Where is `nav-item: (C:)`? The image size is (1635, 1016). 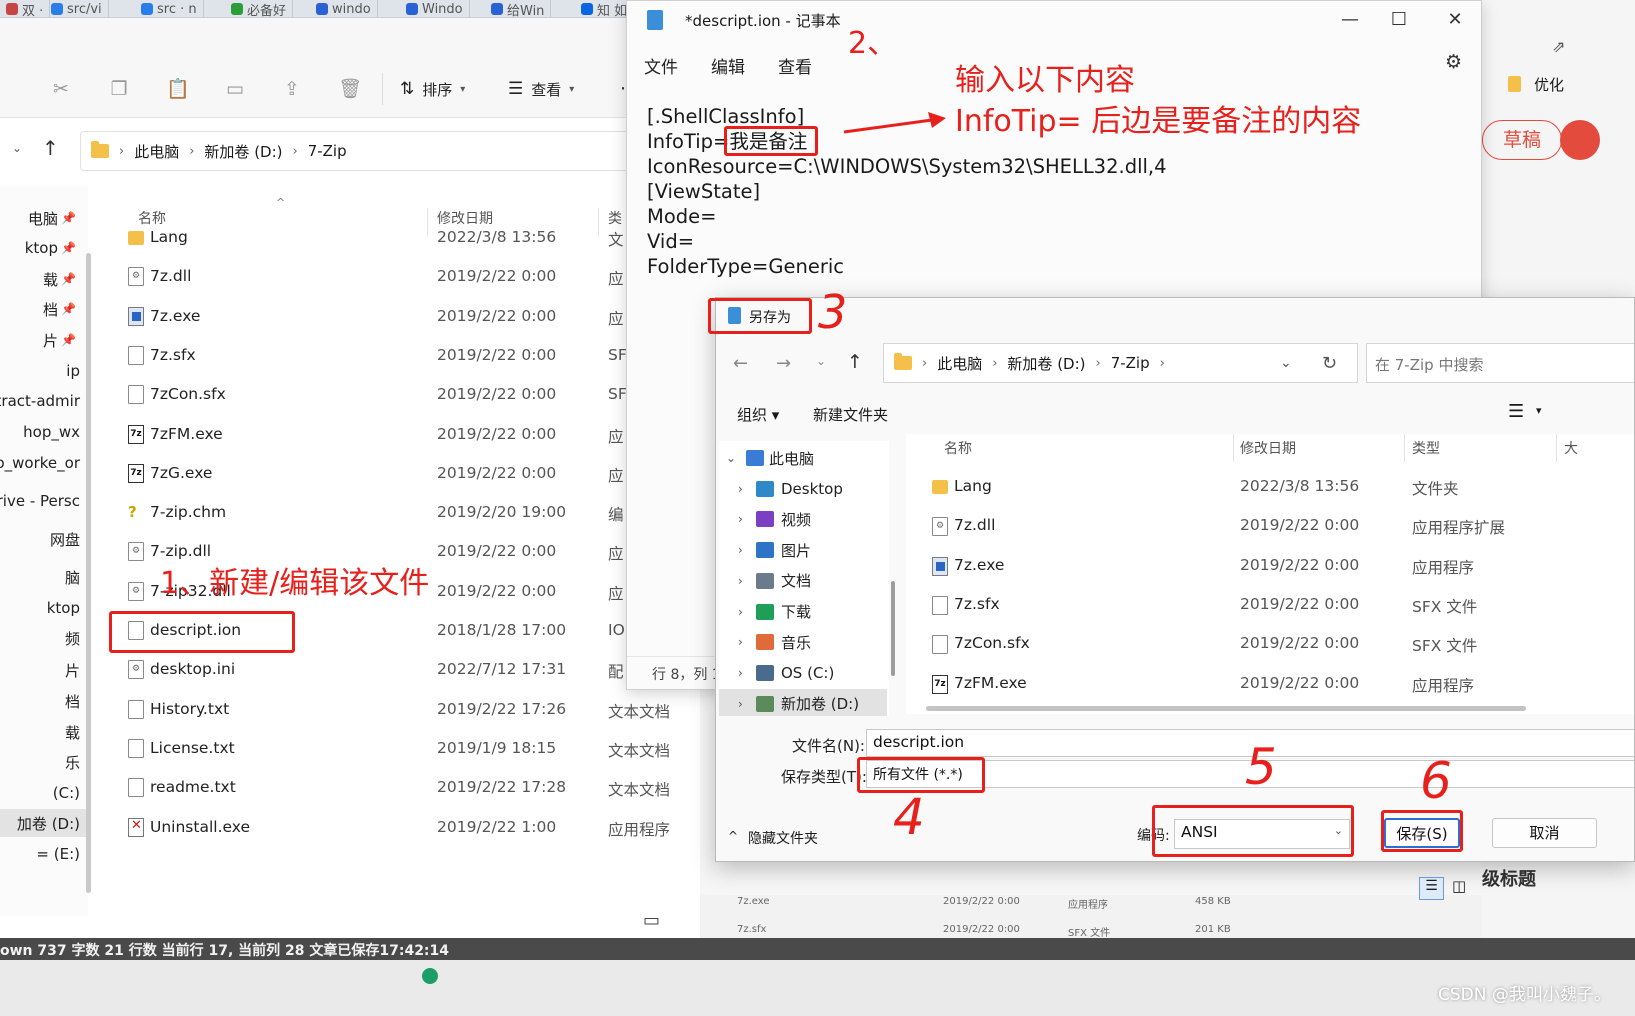 nav-item: (C:) is located at coordinates (44, 793).